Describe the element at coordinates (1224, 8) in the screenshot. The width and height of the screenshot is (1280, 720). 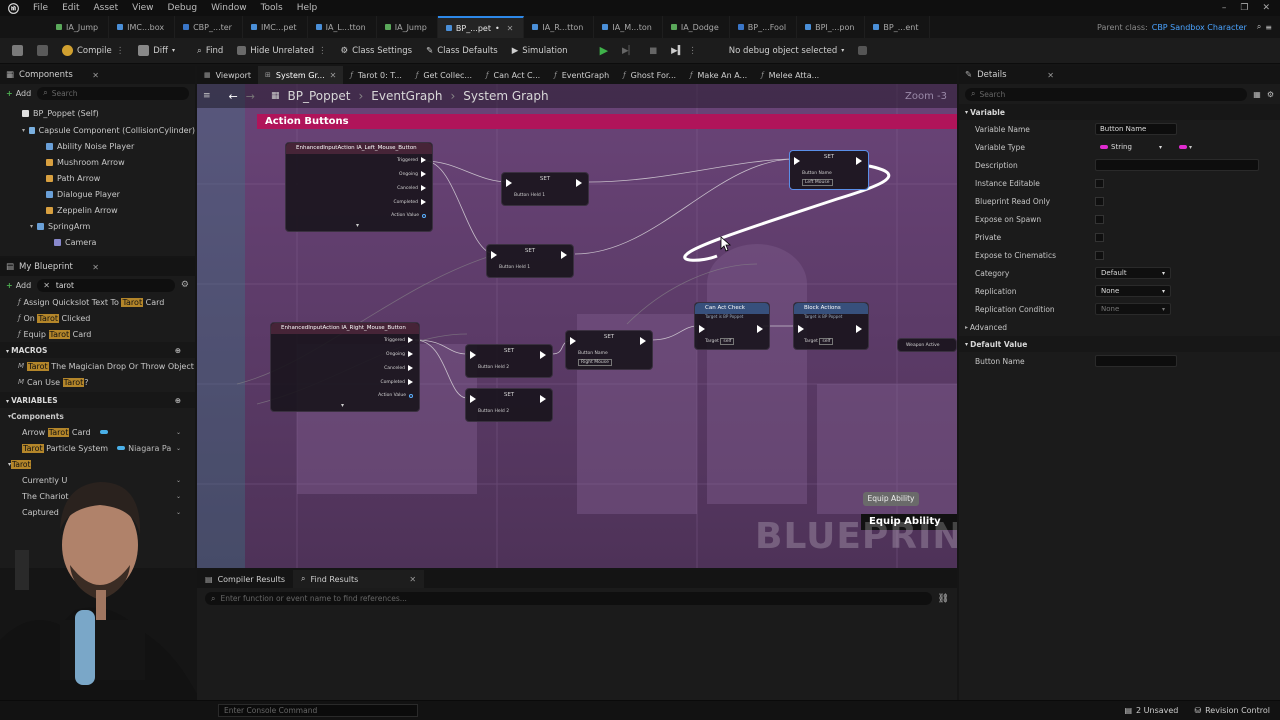
I see `minimize-icon: –` at that location.